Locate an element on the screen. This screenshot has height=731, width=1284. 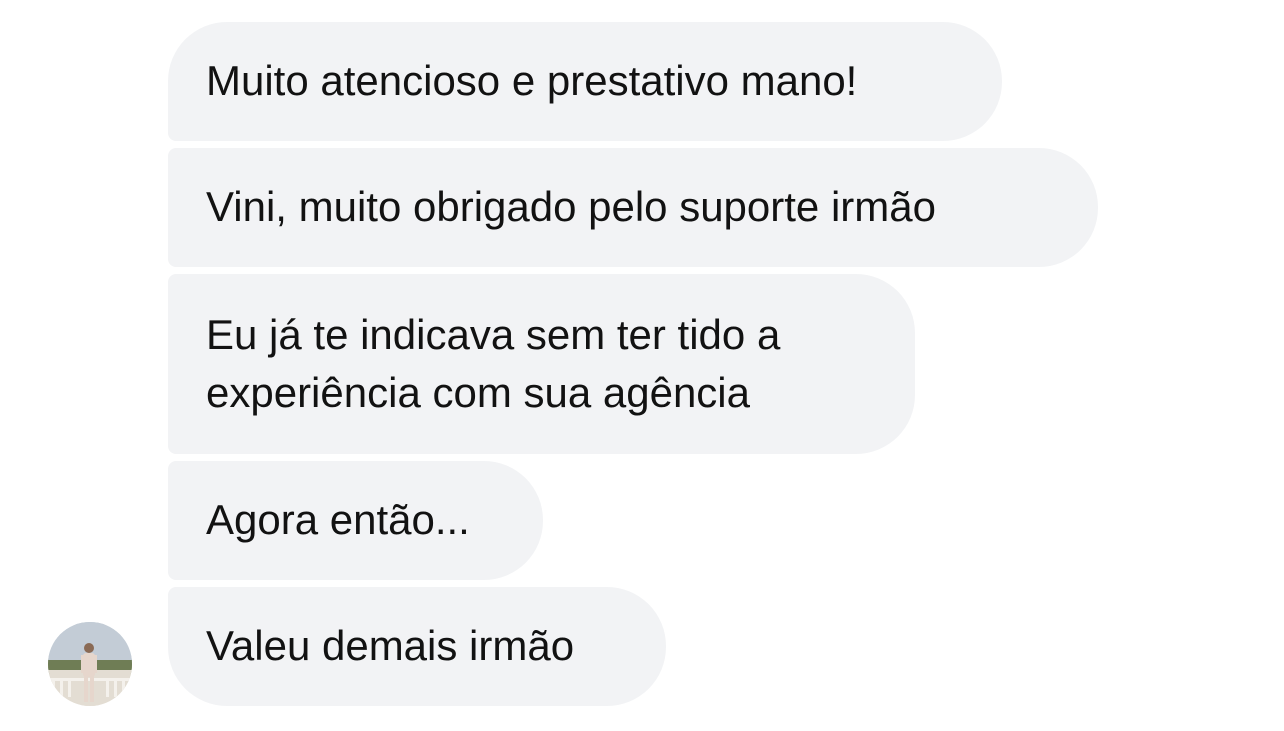
message-text: Vini, muito obrigado pelo suporte irmão is located at coordinates (571, 206).